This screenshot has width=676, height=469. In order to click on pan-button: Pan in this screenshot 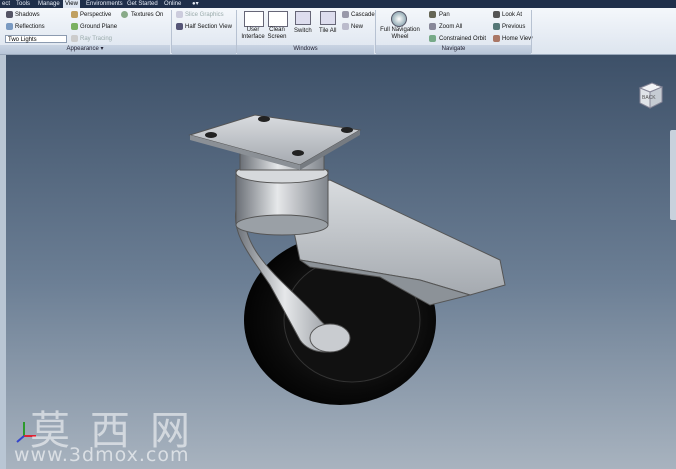, I will do `click(444, 15)`.